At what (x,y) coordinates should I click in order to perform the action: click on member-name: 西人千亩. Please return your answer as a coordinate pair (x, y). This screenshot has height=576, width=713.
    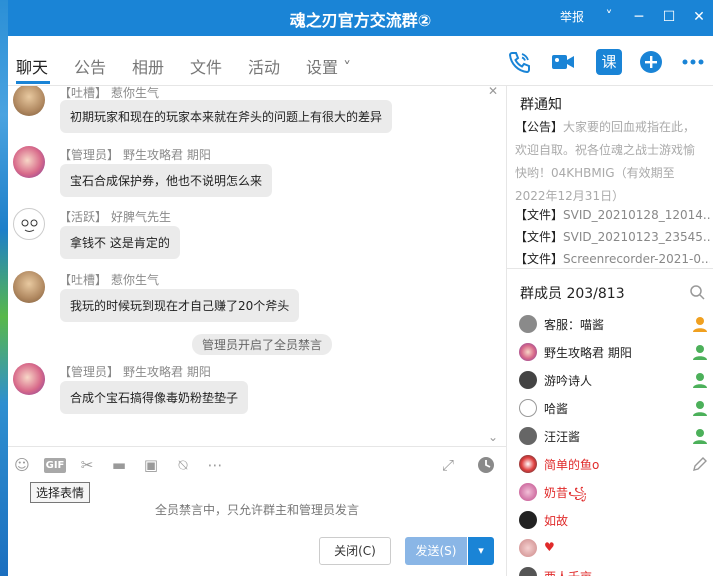
    Looking at the image, I should click on (568, 572).